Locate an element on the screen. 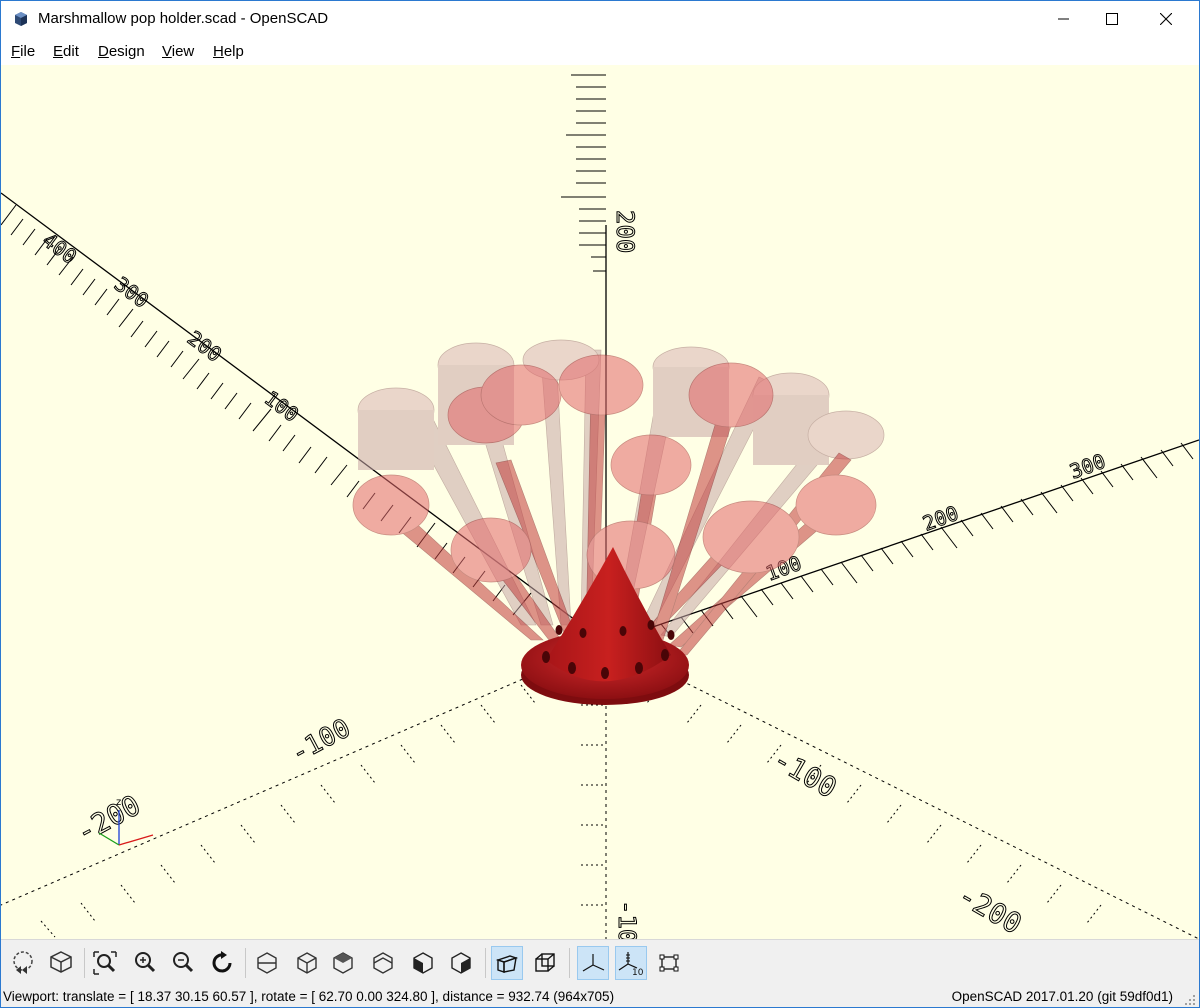 Image resolution: width=1200 pixels, height=1008 pixels. render-button is located at coordinates (61, 963).